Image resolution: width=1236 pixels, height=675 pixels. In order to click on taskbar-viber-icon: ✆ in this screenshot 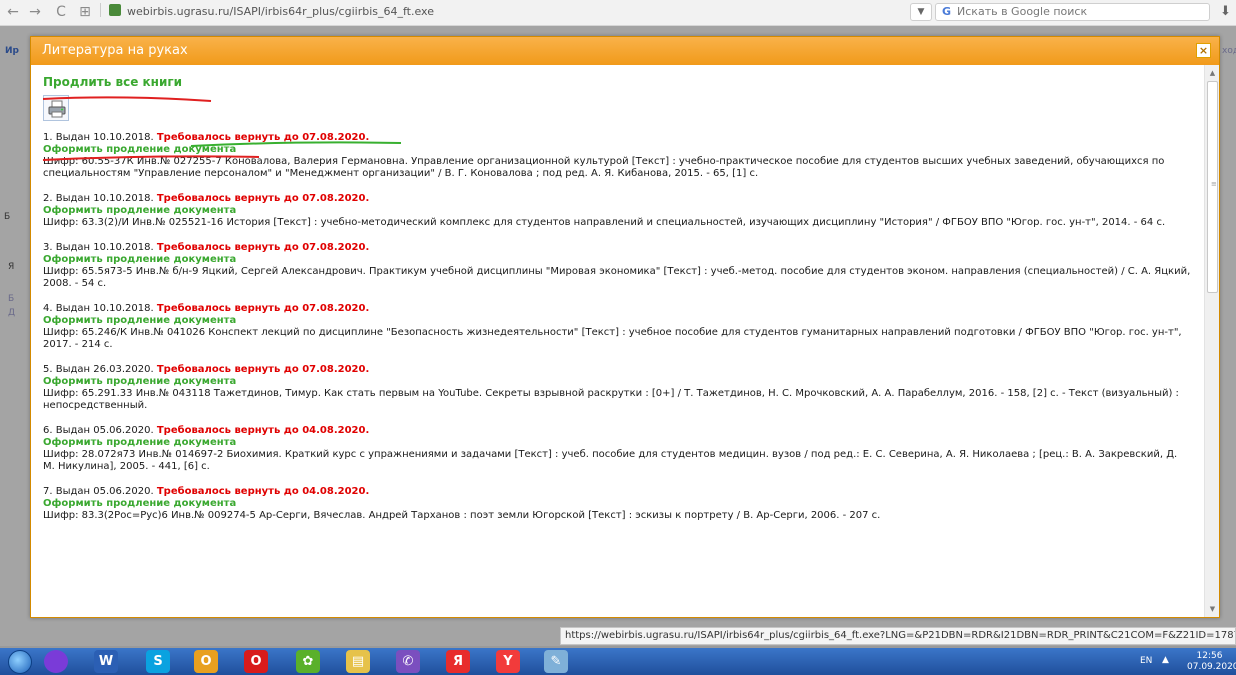, I will do `click(408, 661)`.